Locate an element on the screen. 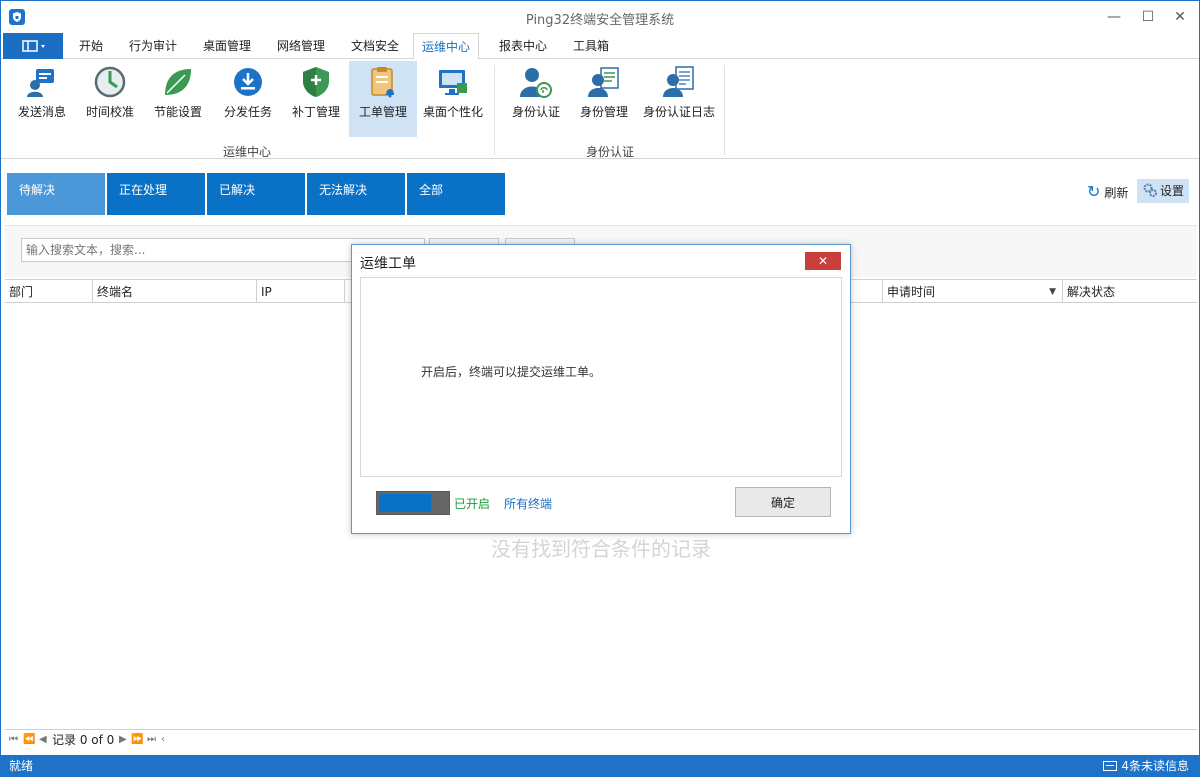 This screenshot has height=777, width=1200. empty-message: 没有找到符合条件的记录 is located at coordinates (601, 549).